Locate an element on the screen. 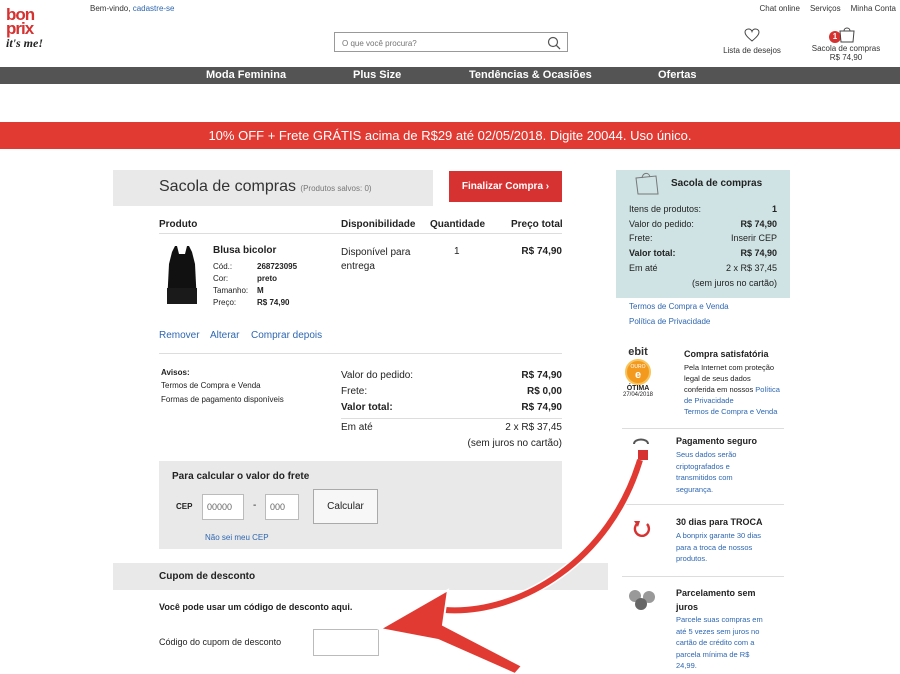 The image size is (900, 674). saved-products: (Produtos salvos: 0) is located at coordinates (335, 188).